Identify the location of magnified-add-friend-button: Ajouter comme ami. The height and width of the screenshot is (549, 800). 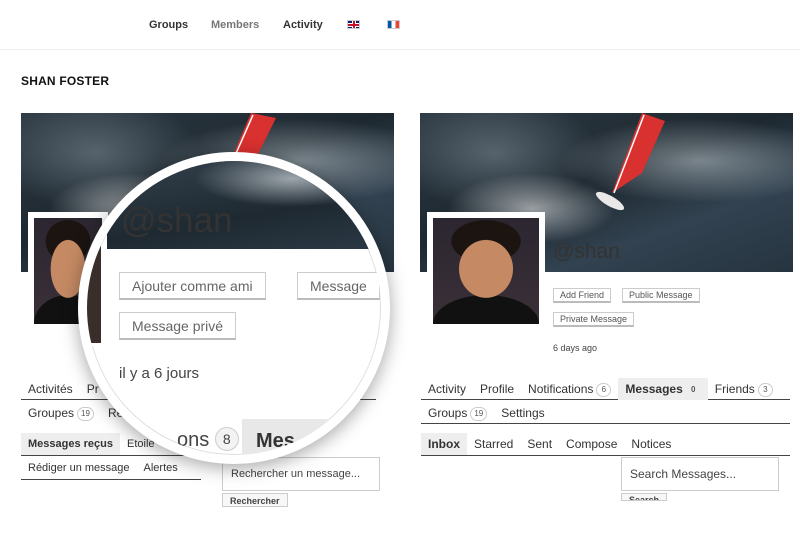
(192, 286).